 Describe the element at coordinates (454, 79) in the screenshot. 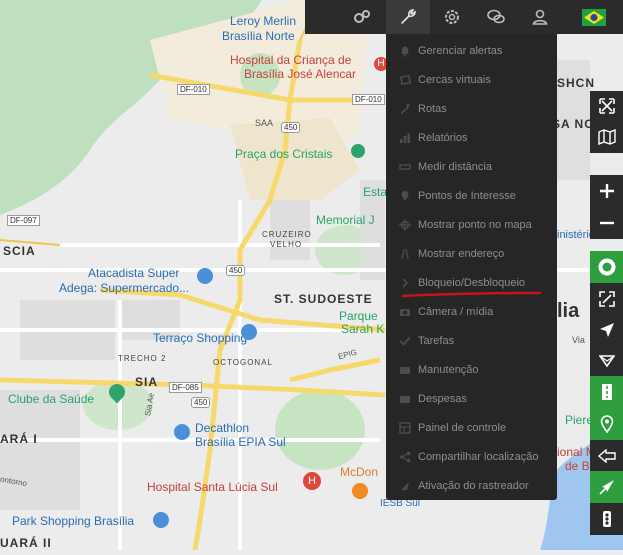

I see `menu-item-label: Cercas virtuais` at that location.